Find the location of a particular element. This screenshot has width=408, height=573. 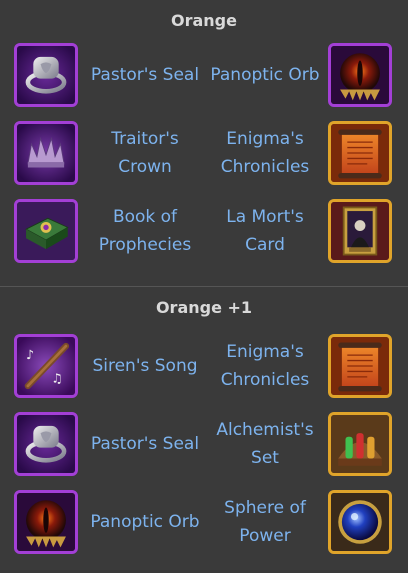

item-label: Alchemist's Set is located at coordinates (265, 444).